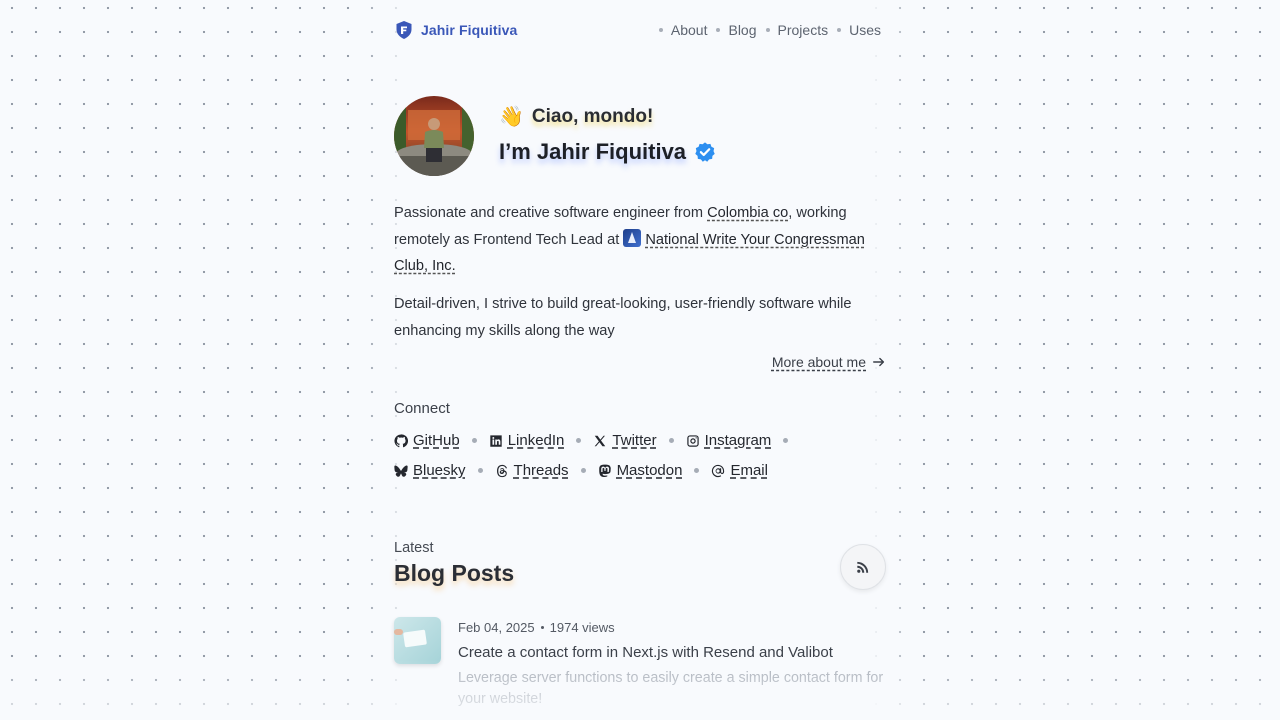 The width and height of the screenshot is (1280, 720). What do you see at coordinates (536, 627) in the screenshot?
I see `post-meta: Feb 04, 2025 1974 views` at bounding box center [536, 627].